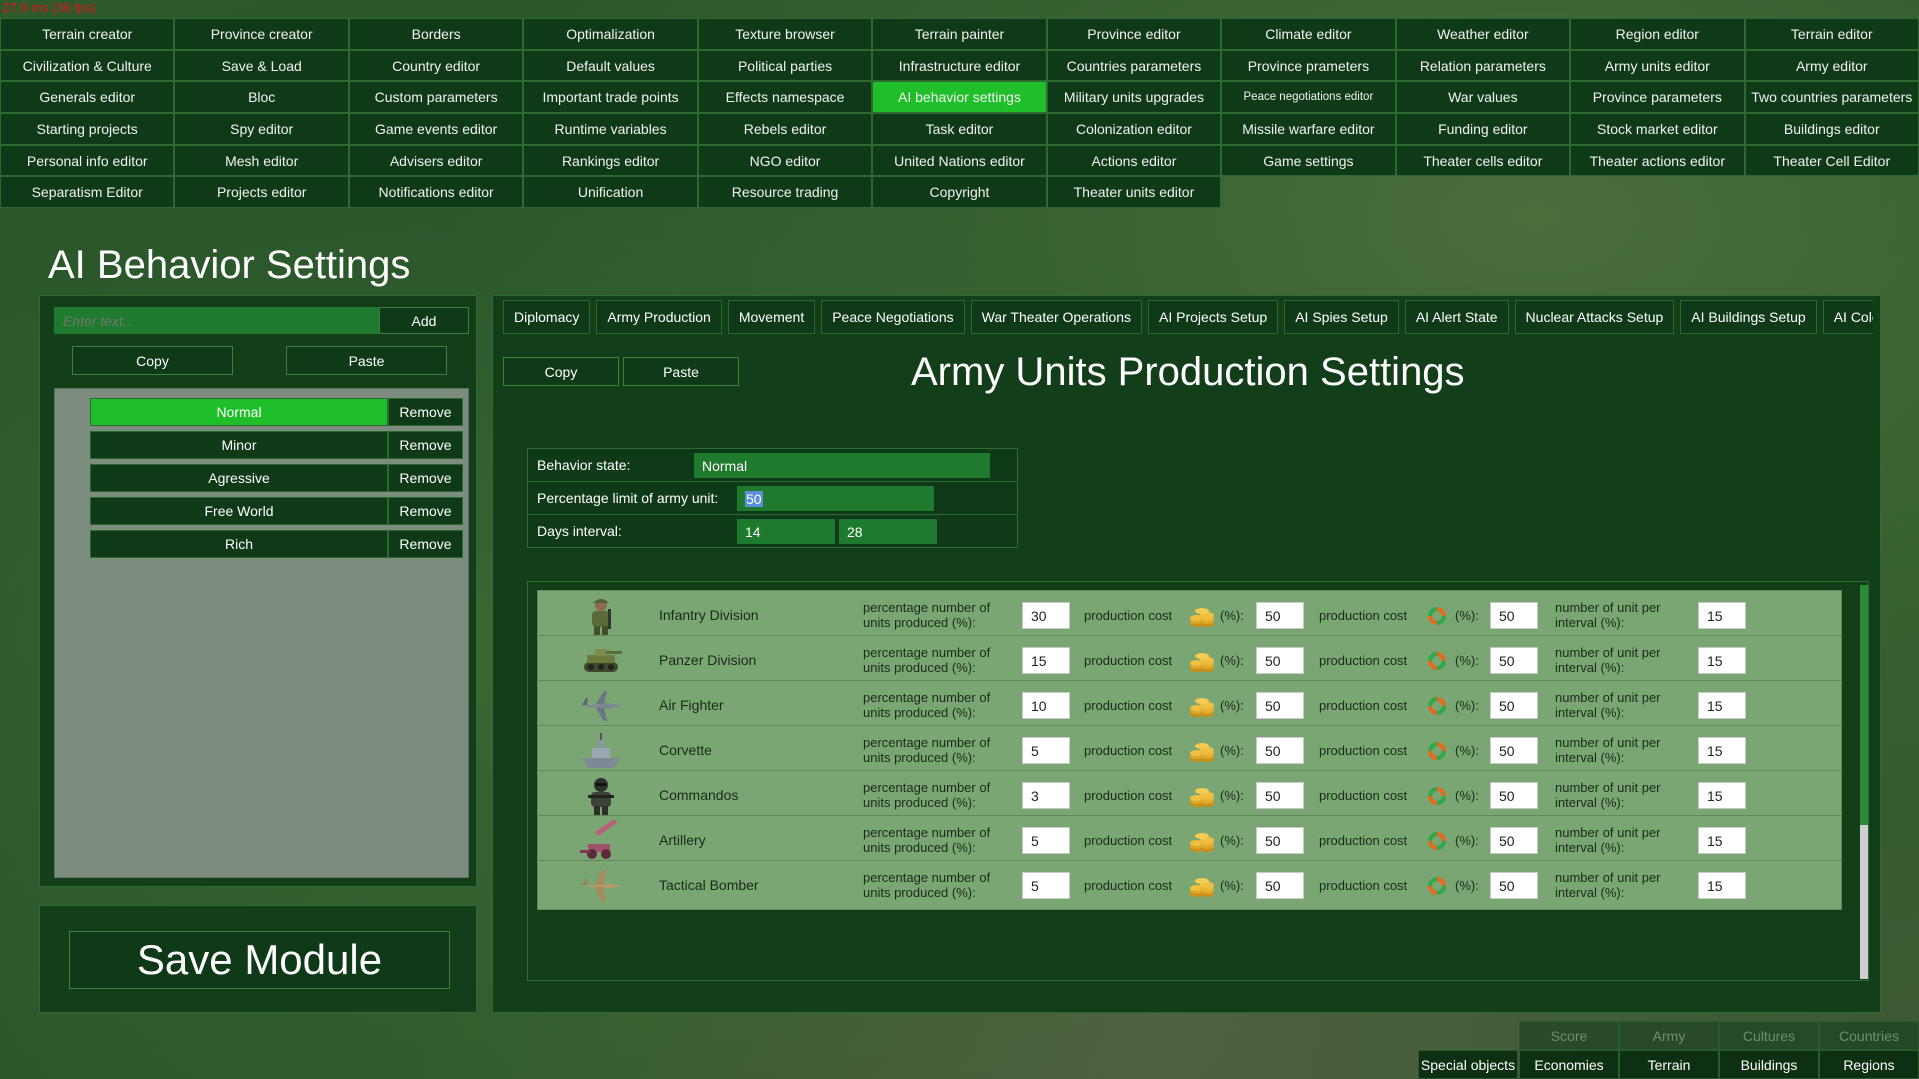 The image size is (1919, 1079). Describe the element at coordinates (436, 97) in the screenshot. I see `menu-custom-parameters: Custom parameters` at that location.